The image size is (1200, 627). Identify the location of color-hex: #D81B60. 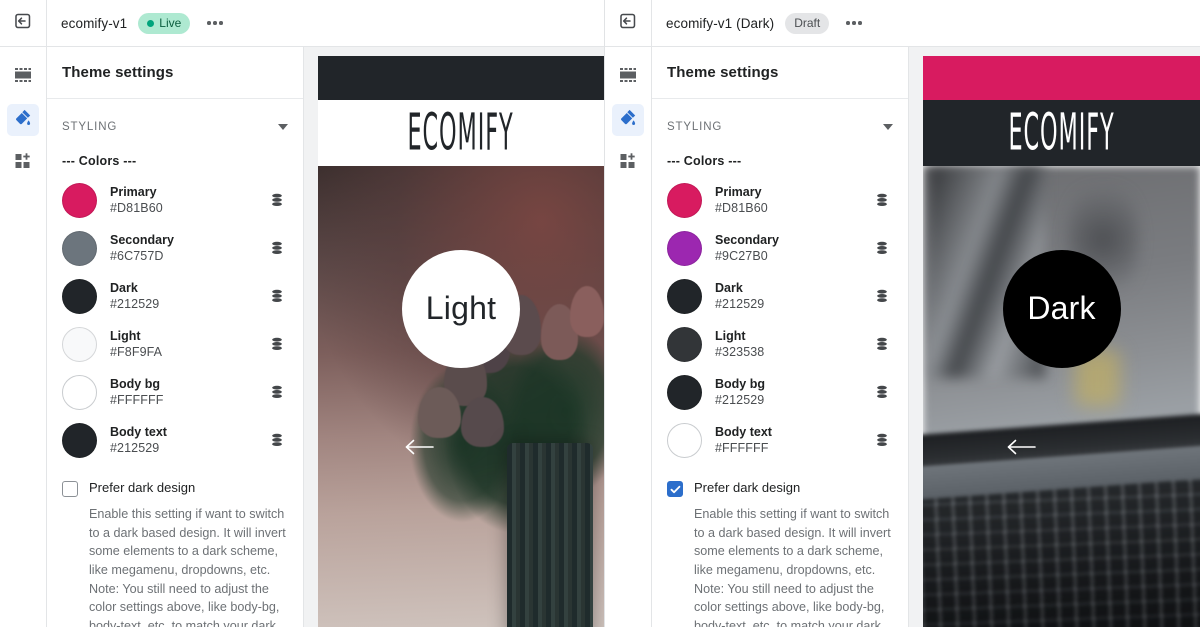
(136, 208).